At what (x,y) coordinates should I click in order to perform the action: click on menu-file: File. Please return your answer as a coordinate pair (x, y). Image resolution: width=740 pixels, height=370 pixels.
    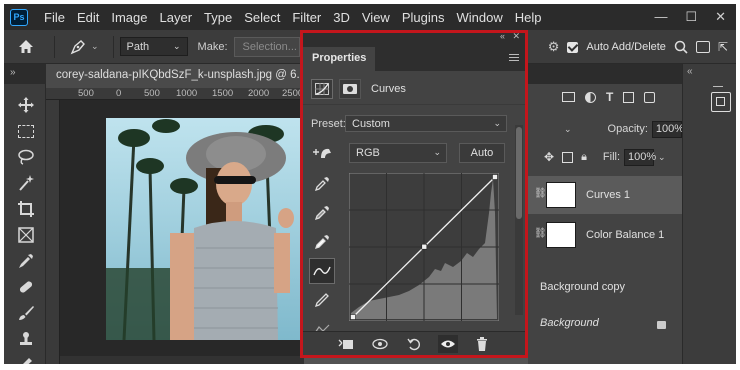
    Looking at the image, I should click on (54, 17).